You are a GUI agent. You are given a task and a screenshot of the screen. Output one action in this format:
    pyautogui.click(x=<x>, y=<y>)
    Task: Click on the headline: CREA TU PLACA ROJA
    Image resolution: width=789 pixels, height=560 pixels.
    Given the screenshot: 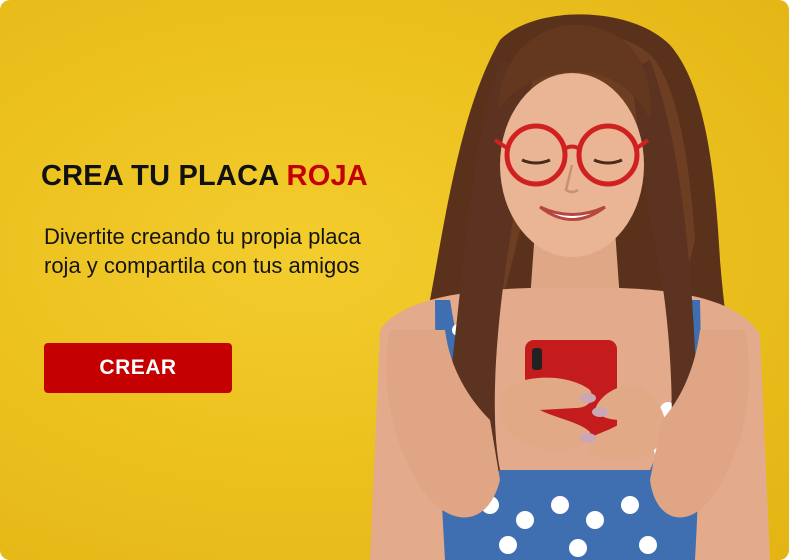 What is the action you would take?
    pyautogui.click(x=204, y=176)
    